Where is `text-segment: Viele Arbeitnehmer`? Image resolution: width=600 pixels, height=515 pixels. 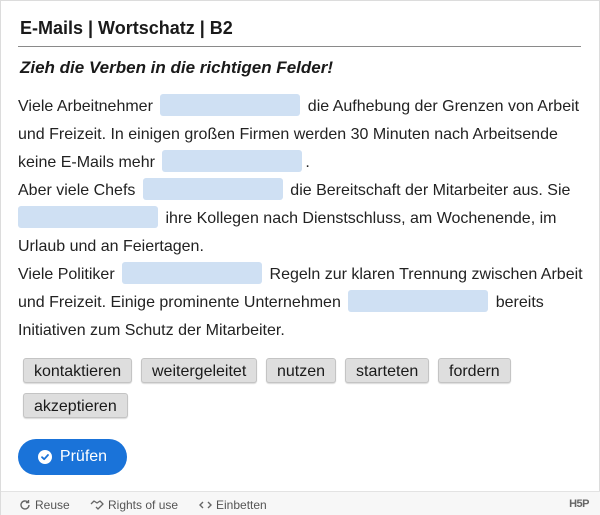
text-segment: Viele Arbeitnehmer is located at coordinates (88, 106).